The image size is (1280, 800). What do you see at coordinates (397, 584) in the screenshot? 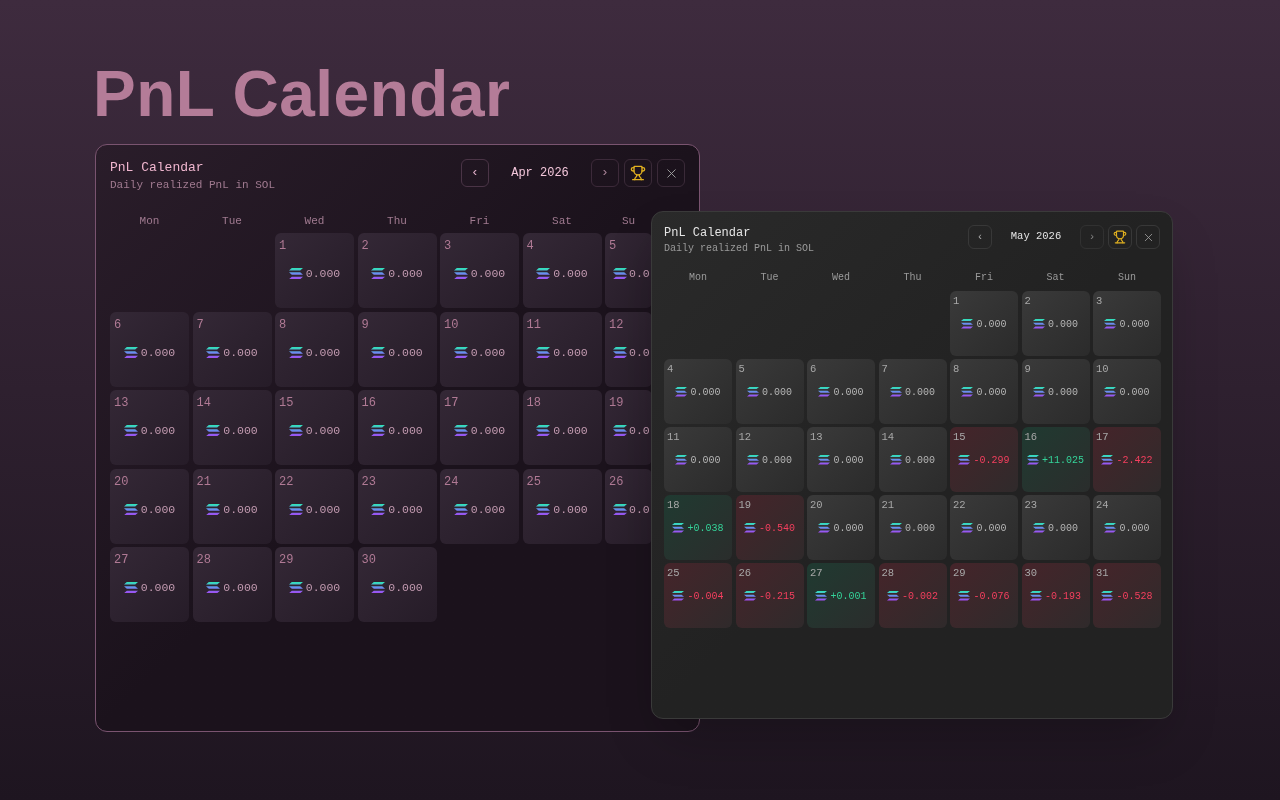
I see `day-cell: 30 0.000` at bounding box center [397, 584].